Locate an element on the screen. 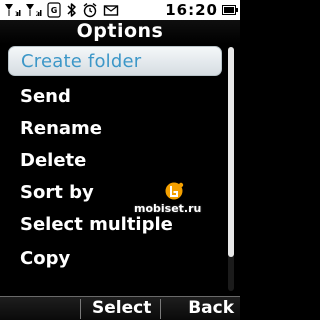 This screenshot has height=320, width=320. bluetooth-icon is located at coordinates (71, 10).